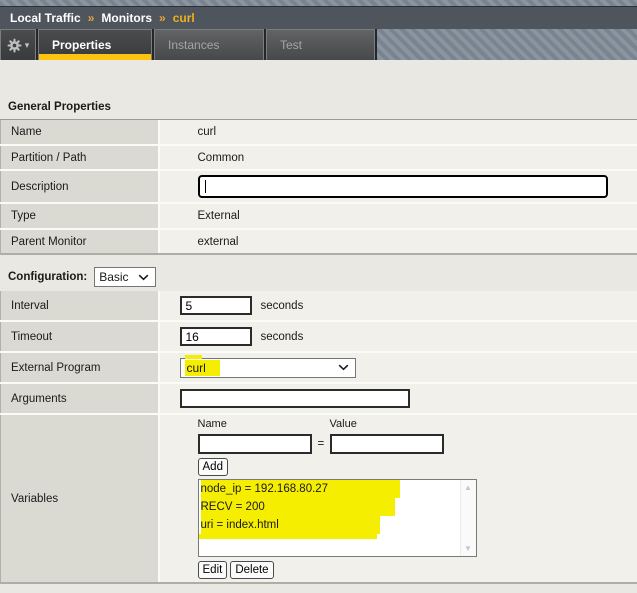  I want to click on tab-bar: ▾ Properties Instances Test, so click(318, 44).